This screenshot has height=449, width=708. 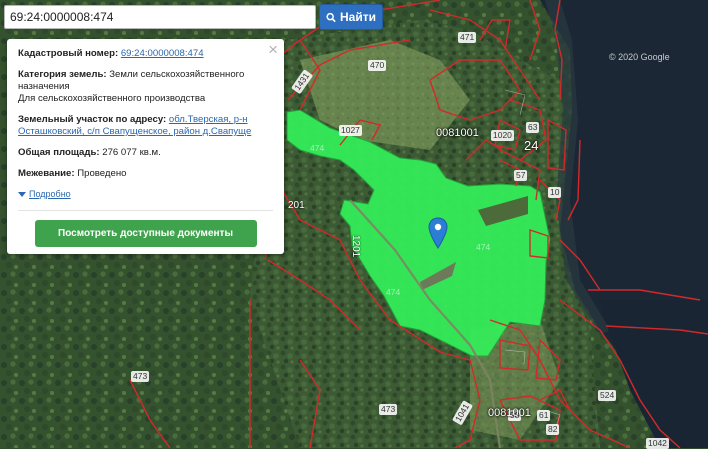 I want to click on details-label: Подробно, so click(x=50, y=193).